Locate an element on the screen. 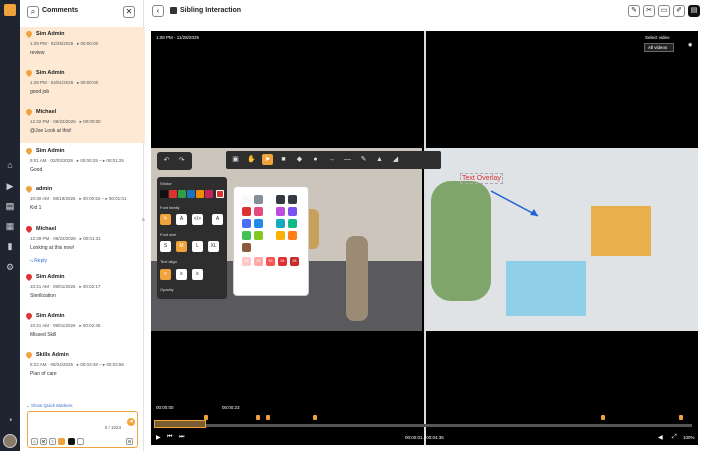  home-icon: ⌂ is located at coordinates (10, 165).